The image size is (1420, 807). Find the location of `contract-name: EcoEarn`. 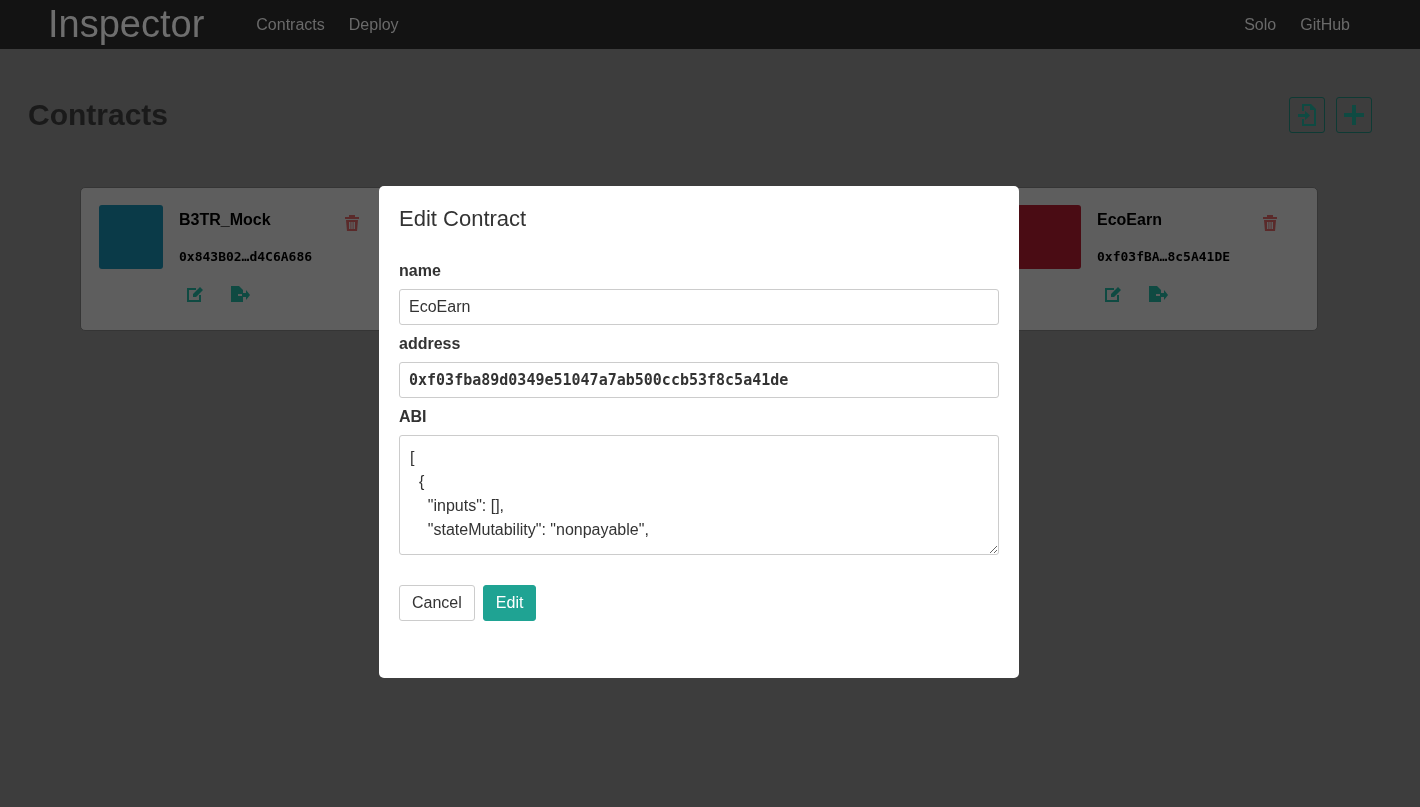

contract-name: EcoEarn is located at coordinates (1129, 220).